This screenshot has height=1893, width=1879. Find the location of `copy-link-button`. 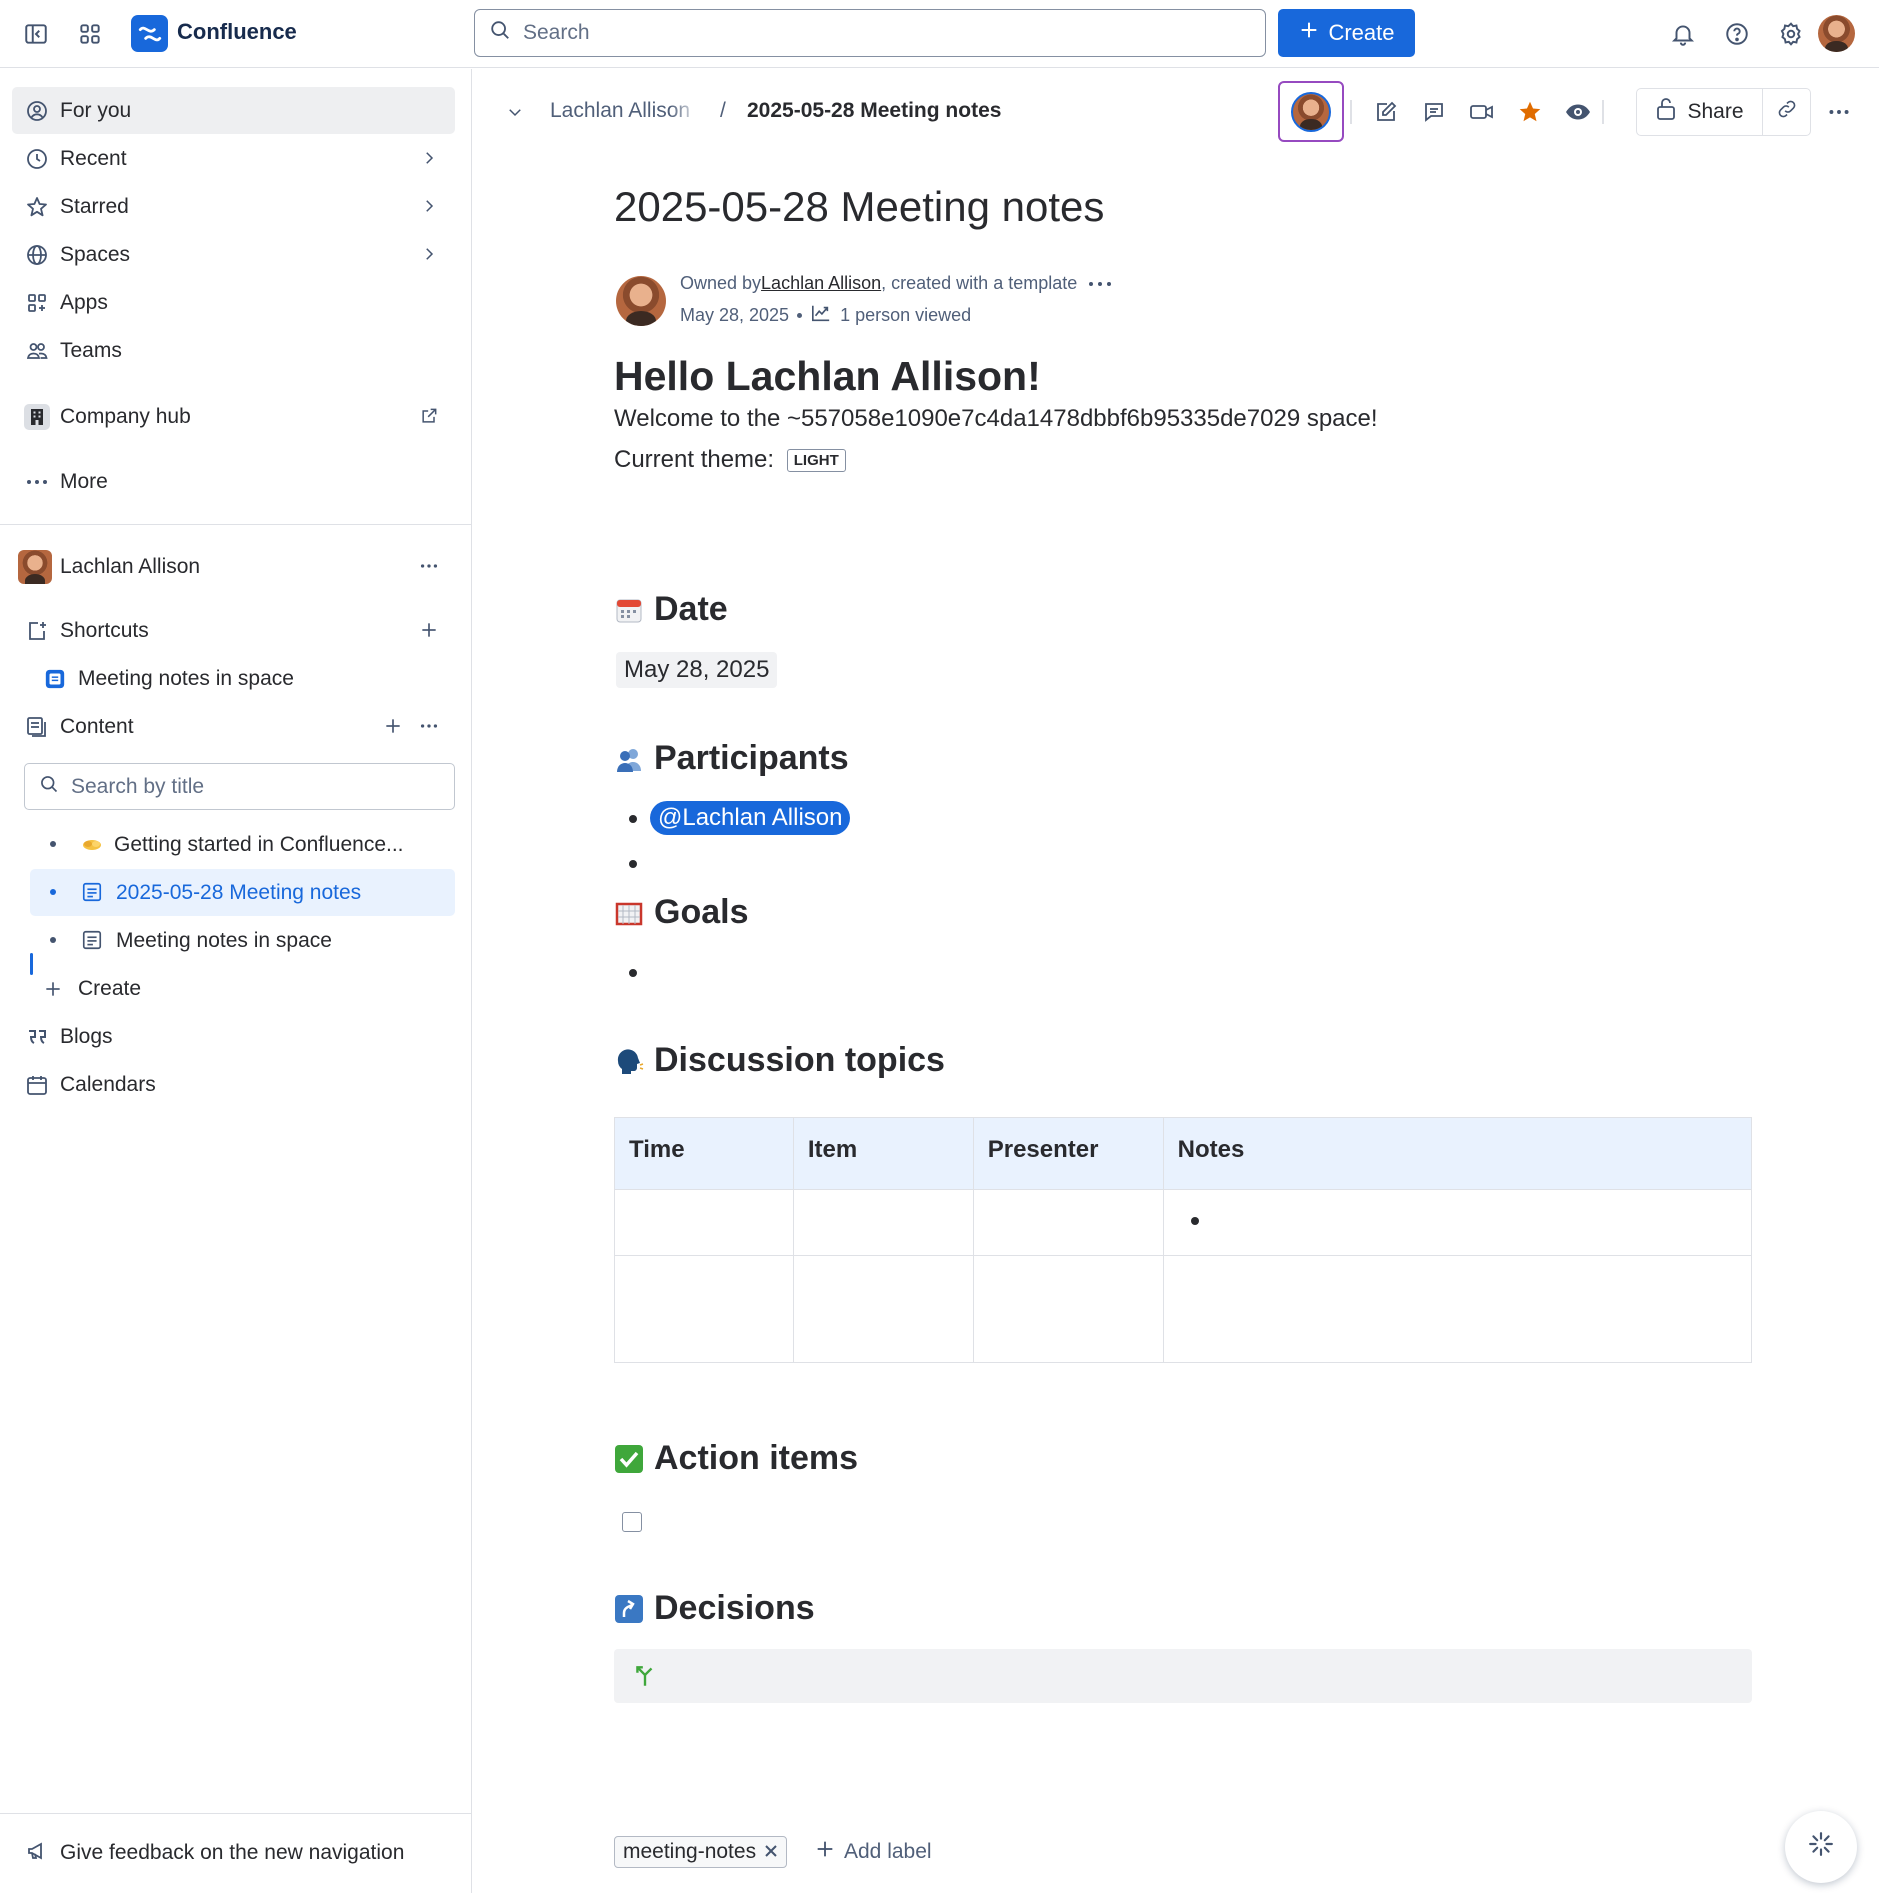

copy-link-button is located at coordinates (1787, 112).